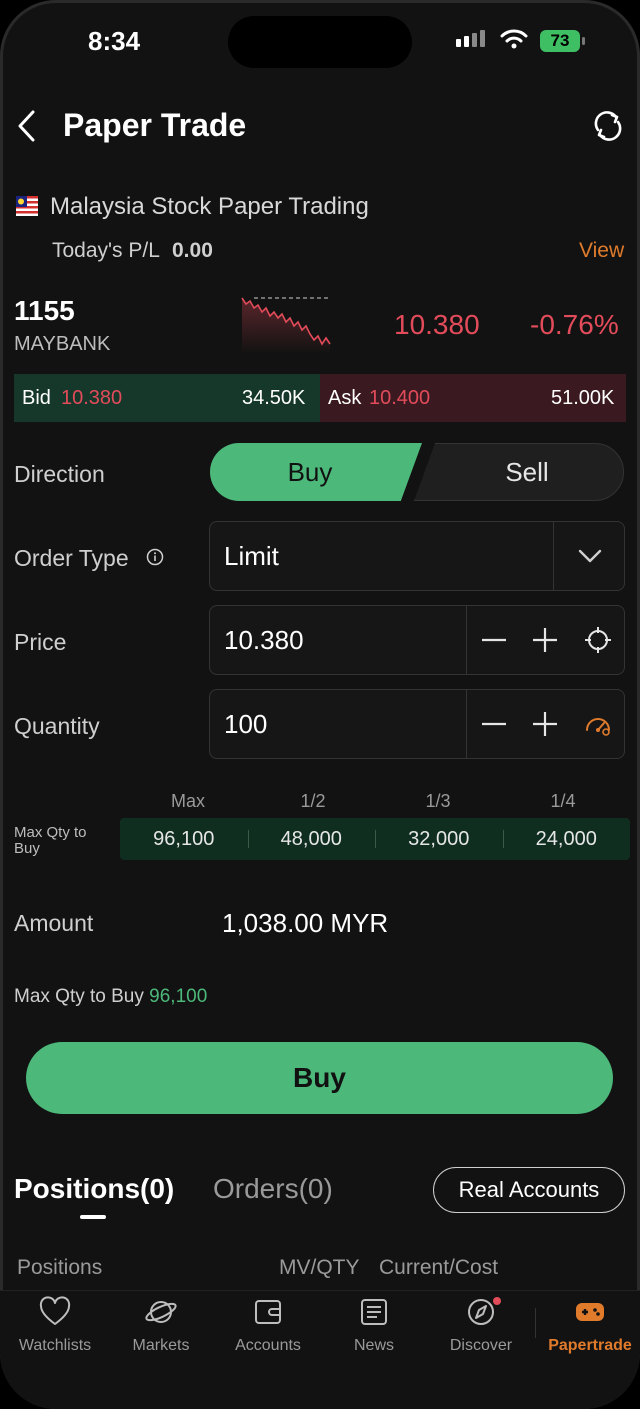  I want to click on quantity-divider, so click(466, 724).